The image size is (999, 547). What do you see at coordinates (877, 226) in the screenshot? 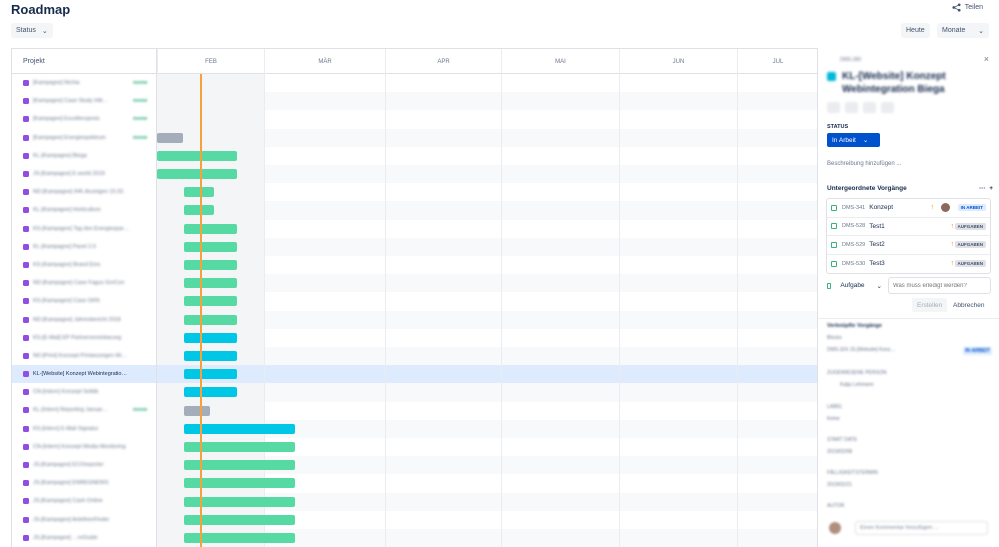
I see `subtask-name: Test1` at bounding box center [877, 226].